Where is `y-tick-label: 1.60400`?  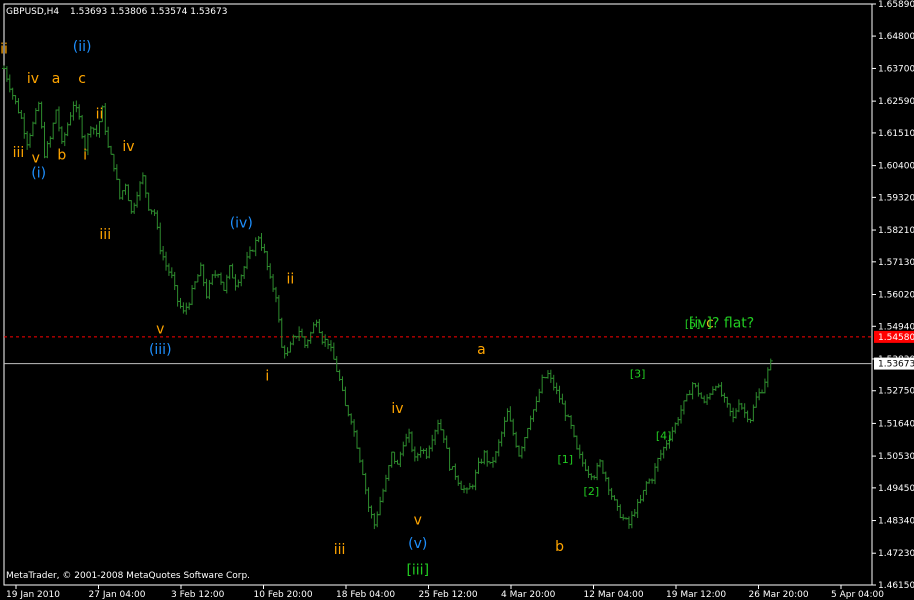
y-tick-label: 1.60400 is located at coordinates (896, 167).